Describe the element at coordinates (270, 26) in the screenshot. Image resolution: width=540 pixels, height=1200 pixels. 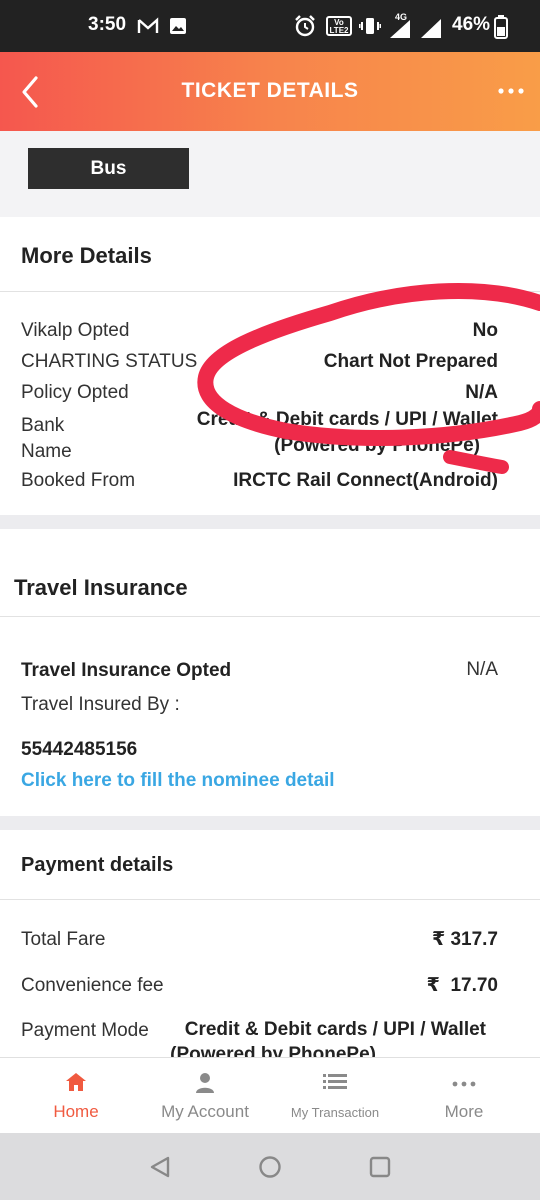
I see `status-bar: 3:50 Vo LTE2 4G 46%` at that location.